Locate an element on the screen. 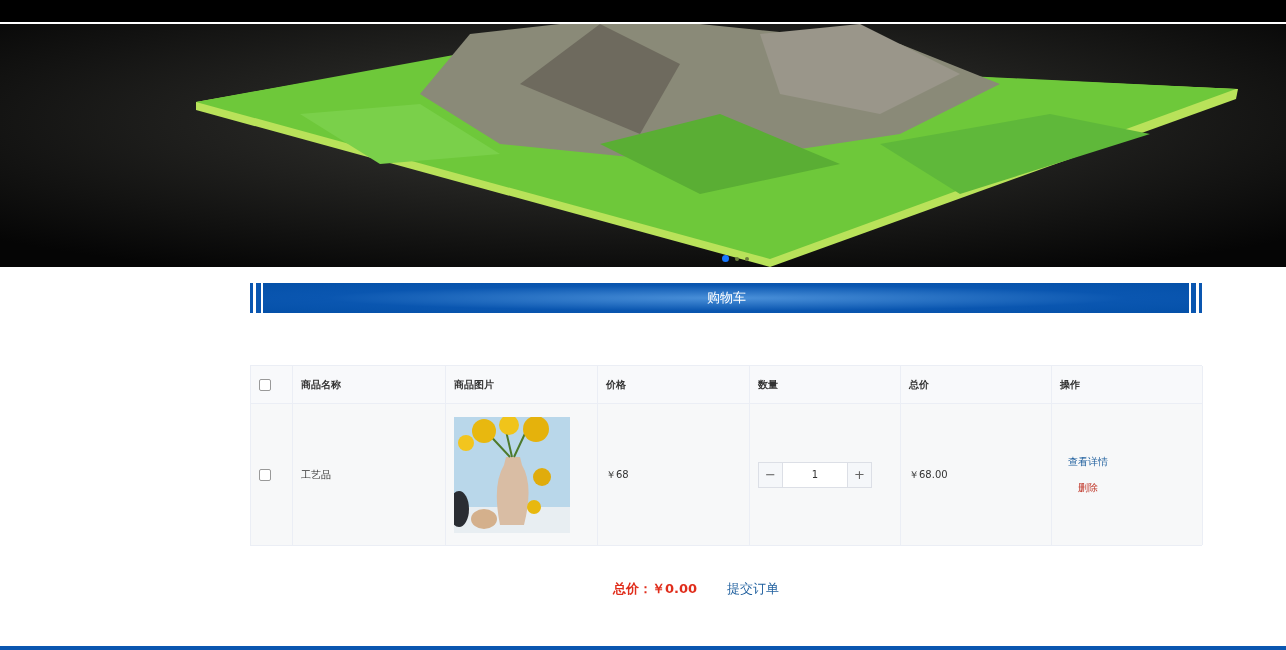 This screenshot has width=1286, height=650. increase-button: + is located at coordinates (859, 474).